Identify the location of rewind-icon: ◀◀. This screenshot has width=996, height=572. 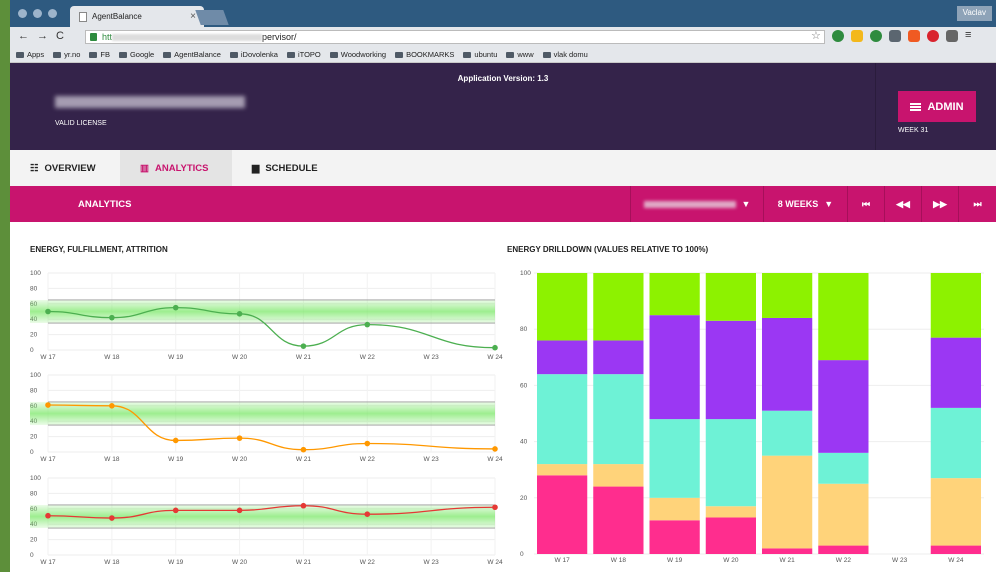
(903, 203).